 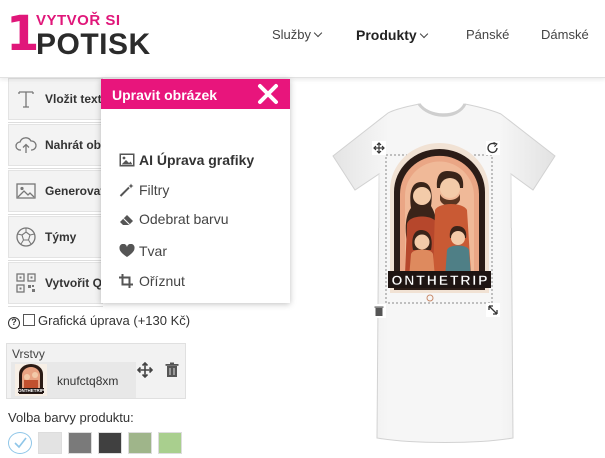 I want to click on nav-label: Pánské, so click(x=488, y=34).